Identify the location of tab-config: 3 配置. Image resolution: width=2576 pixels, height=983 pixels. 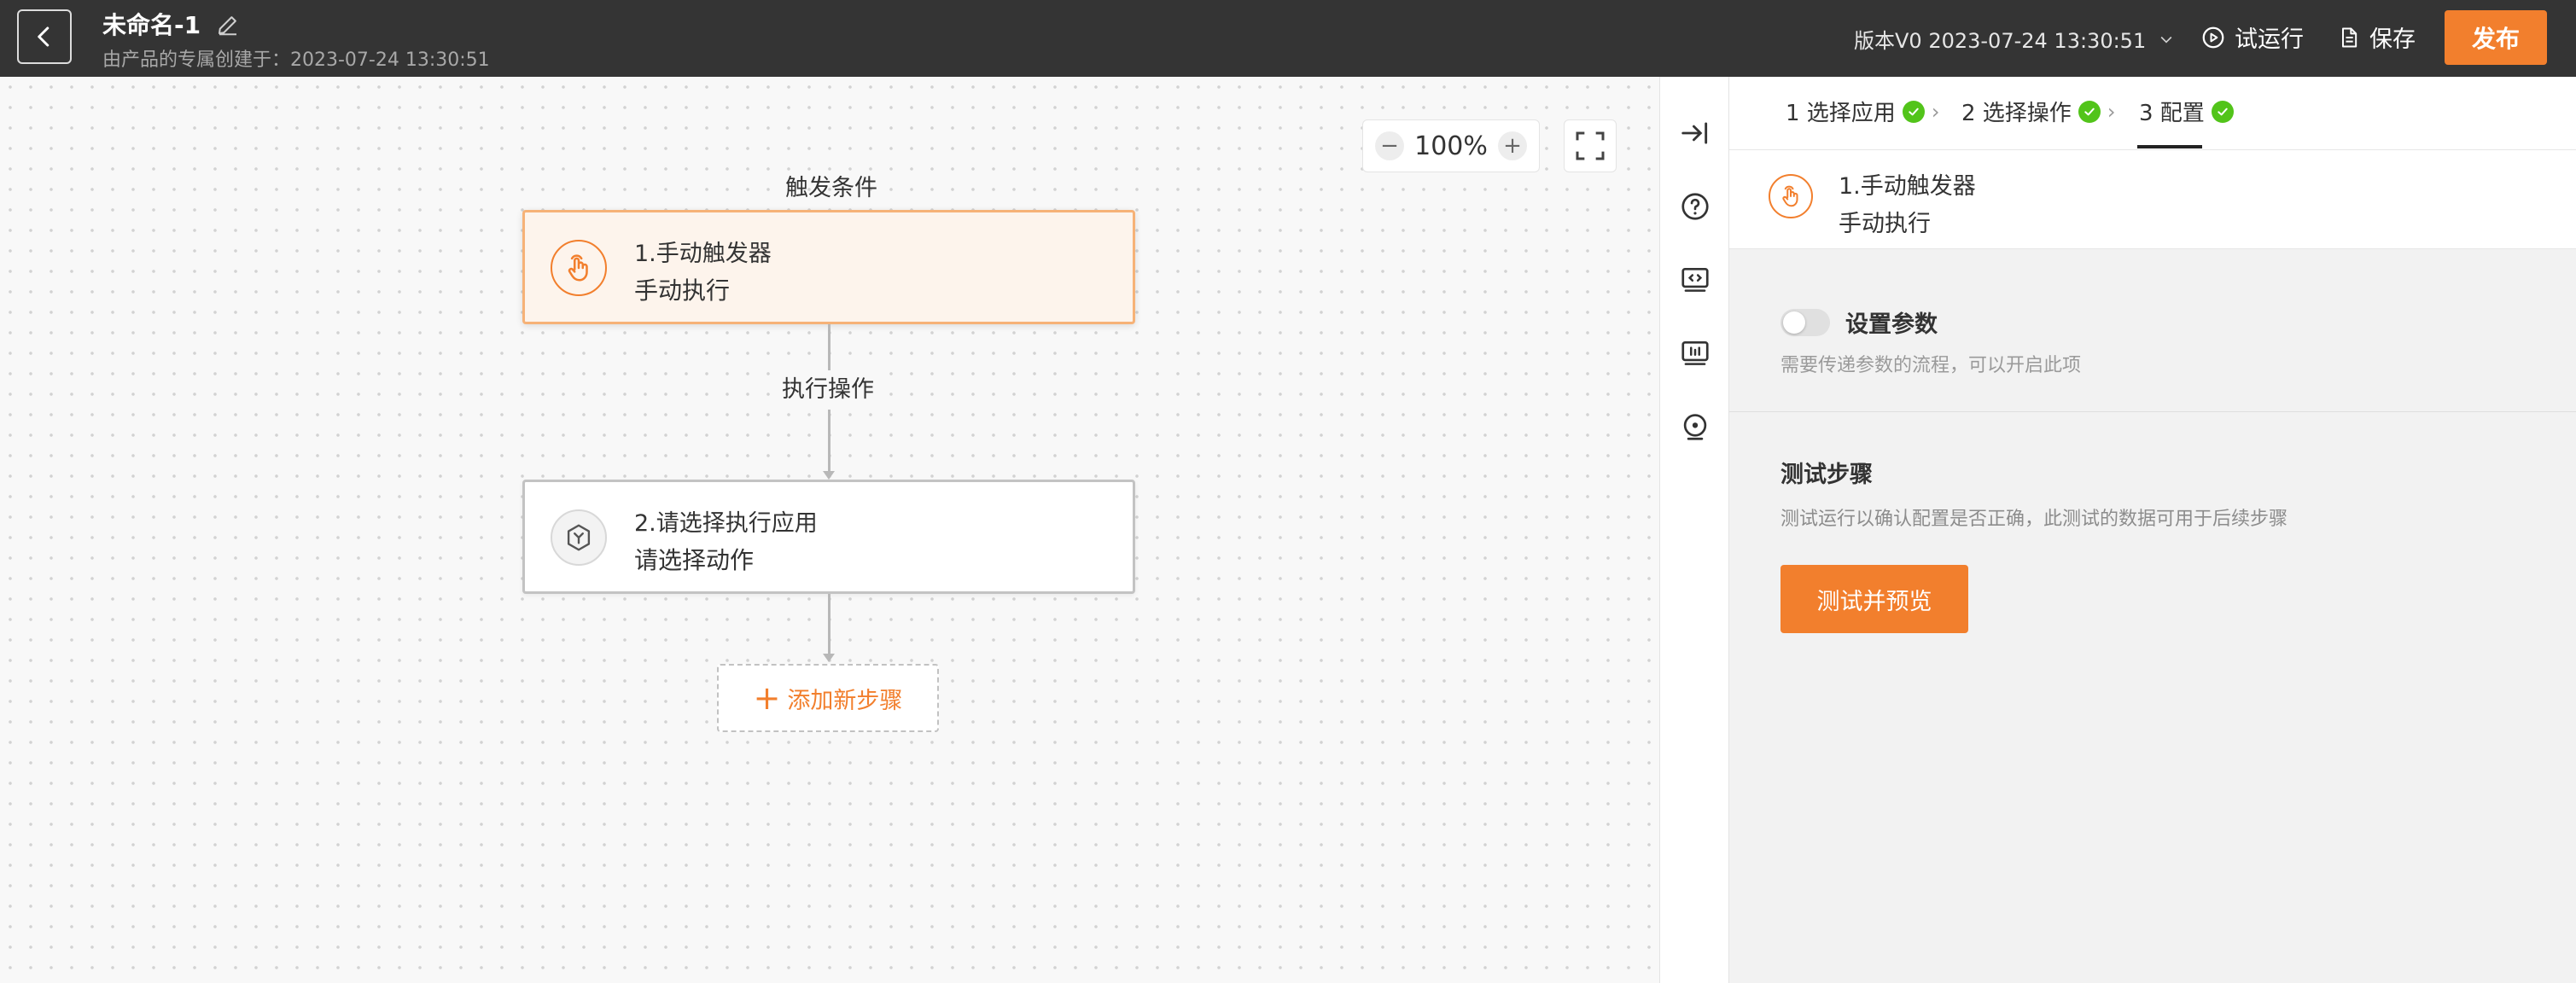
(2186, 111).